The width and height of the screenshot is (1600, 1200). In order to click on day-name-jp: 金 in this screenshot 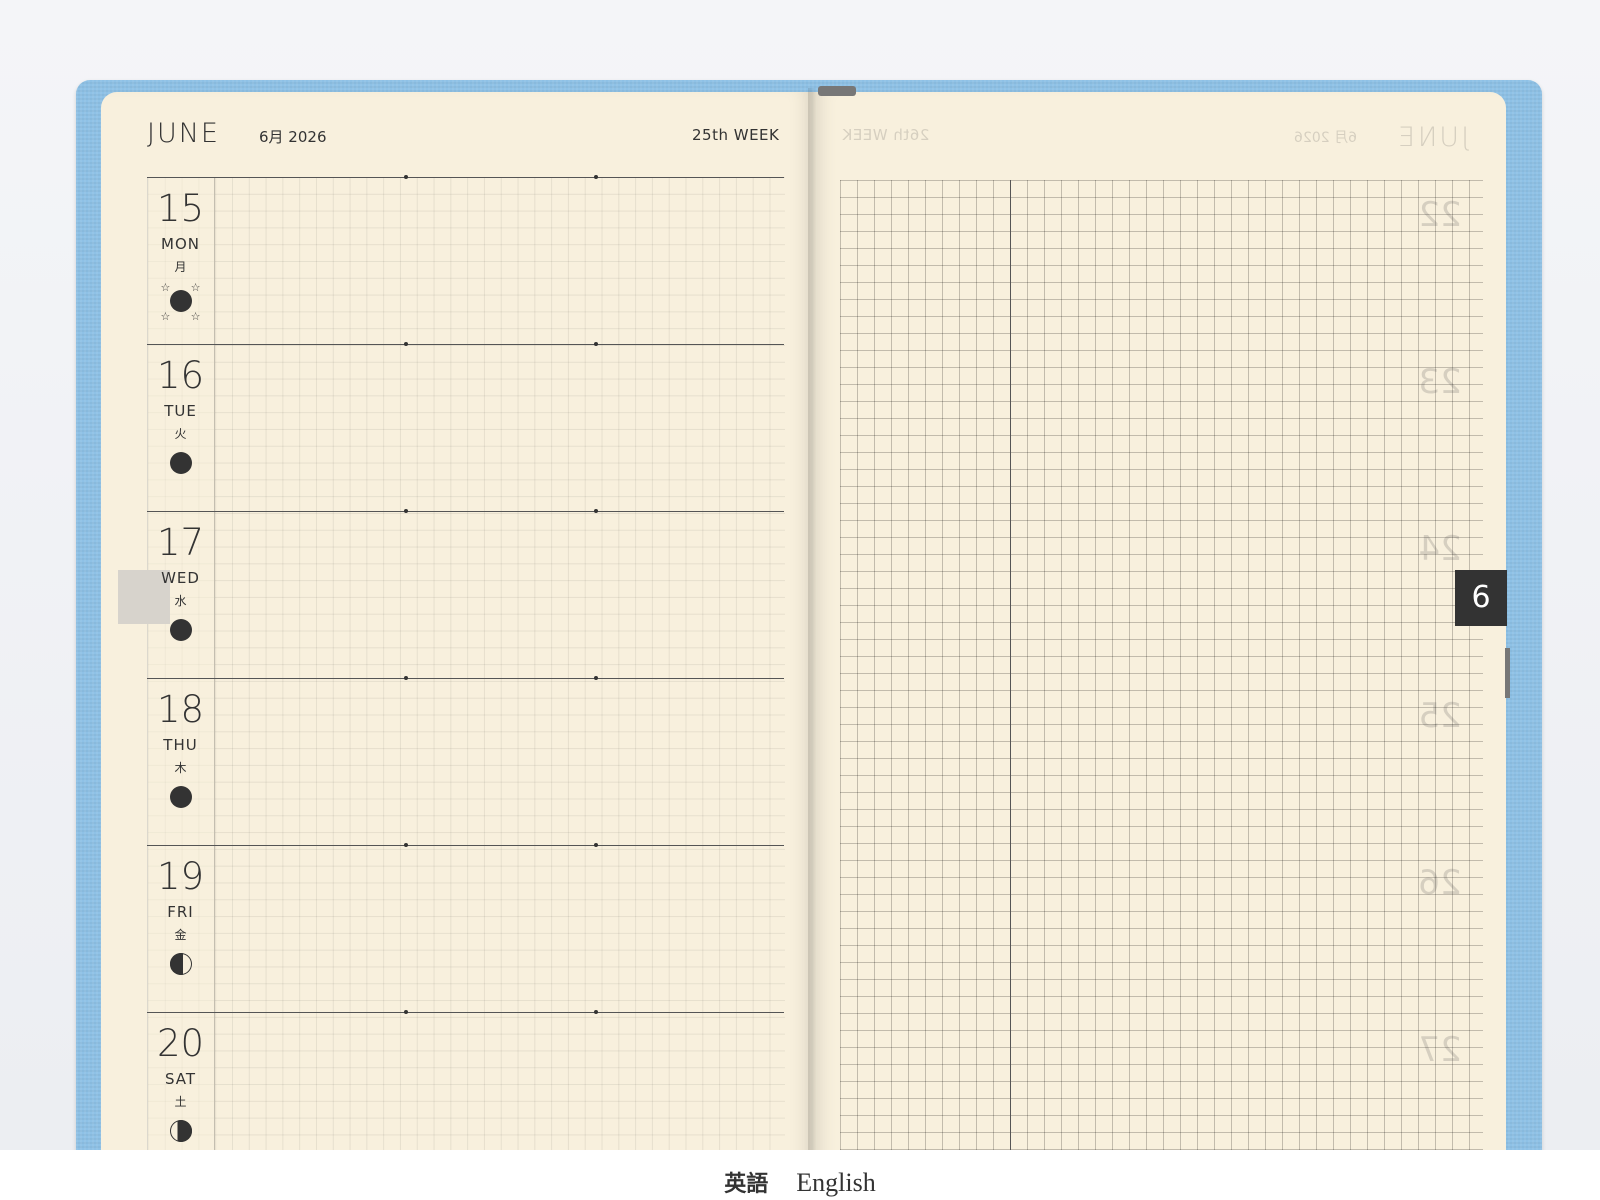, I will do `click(180, 935)`.